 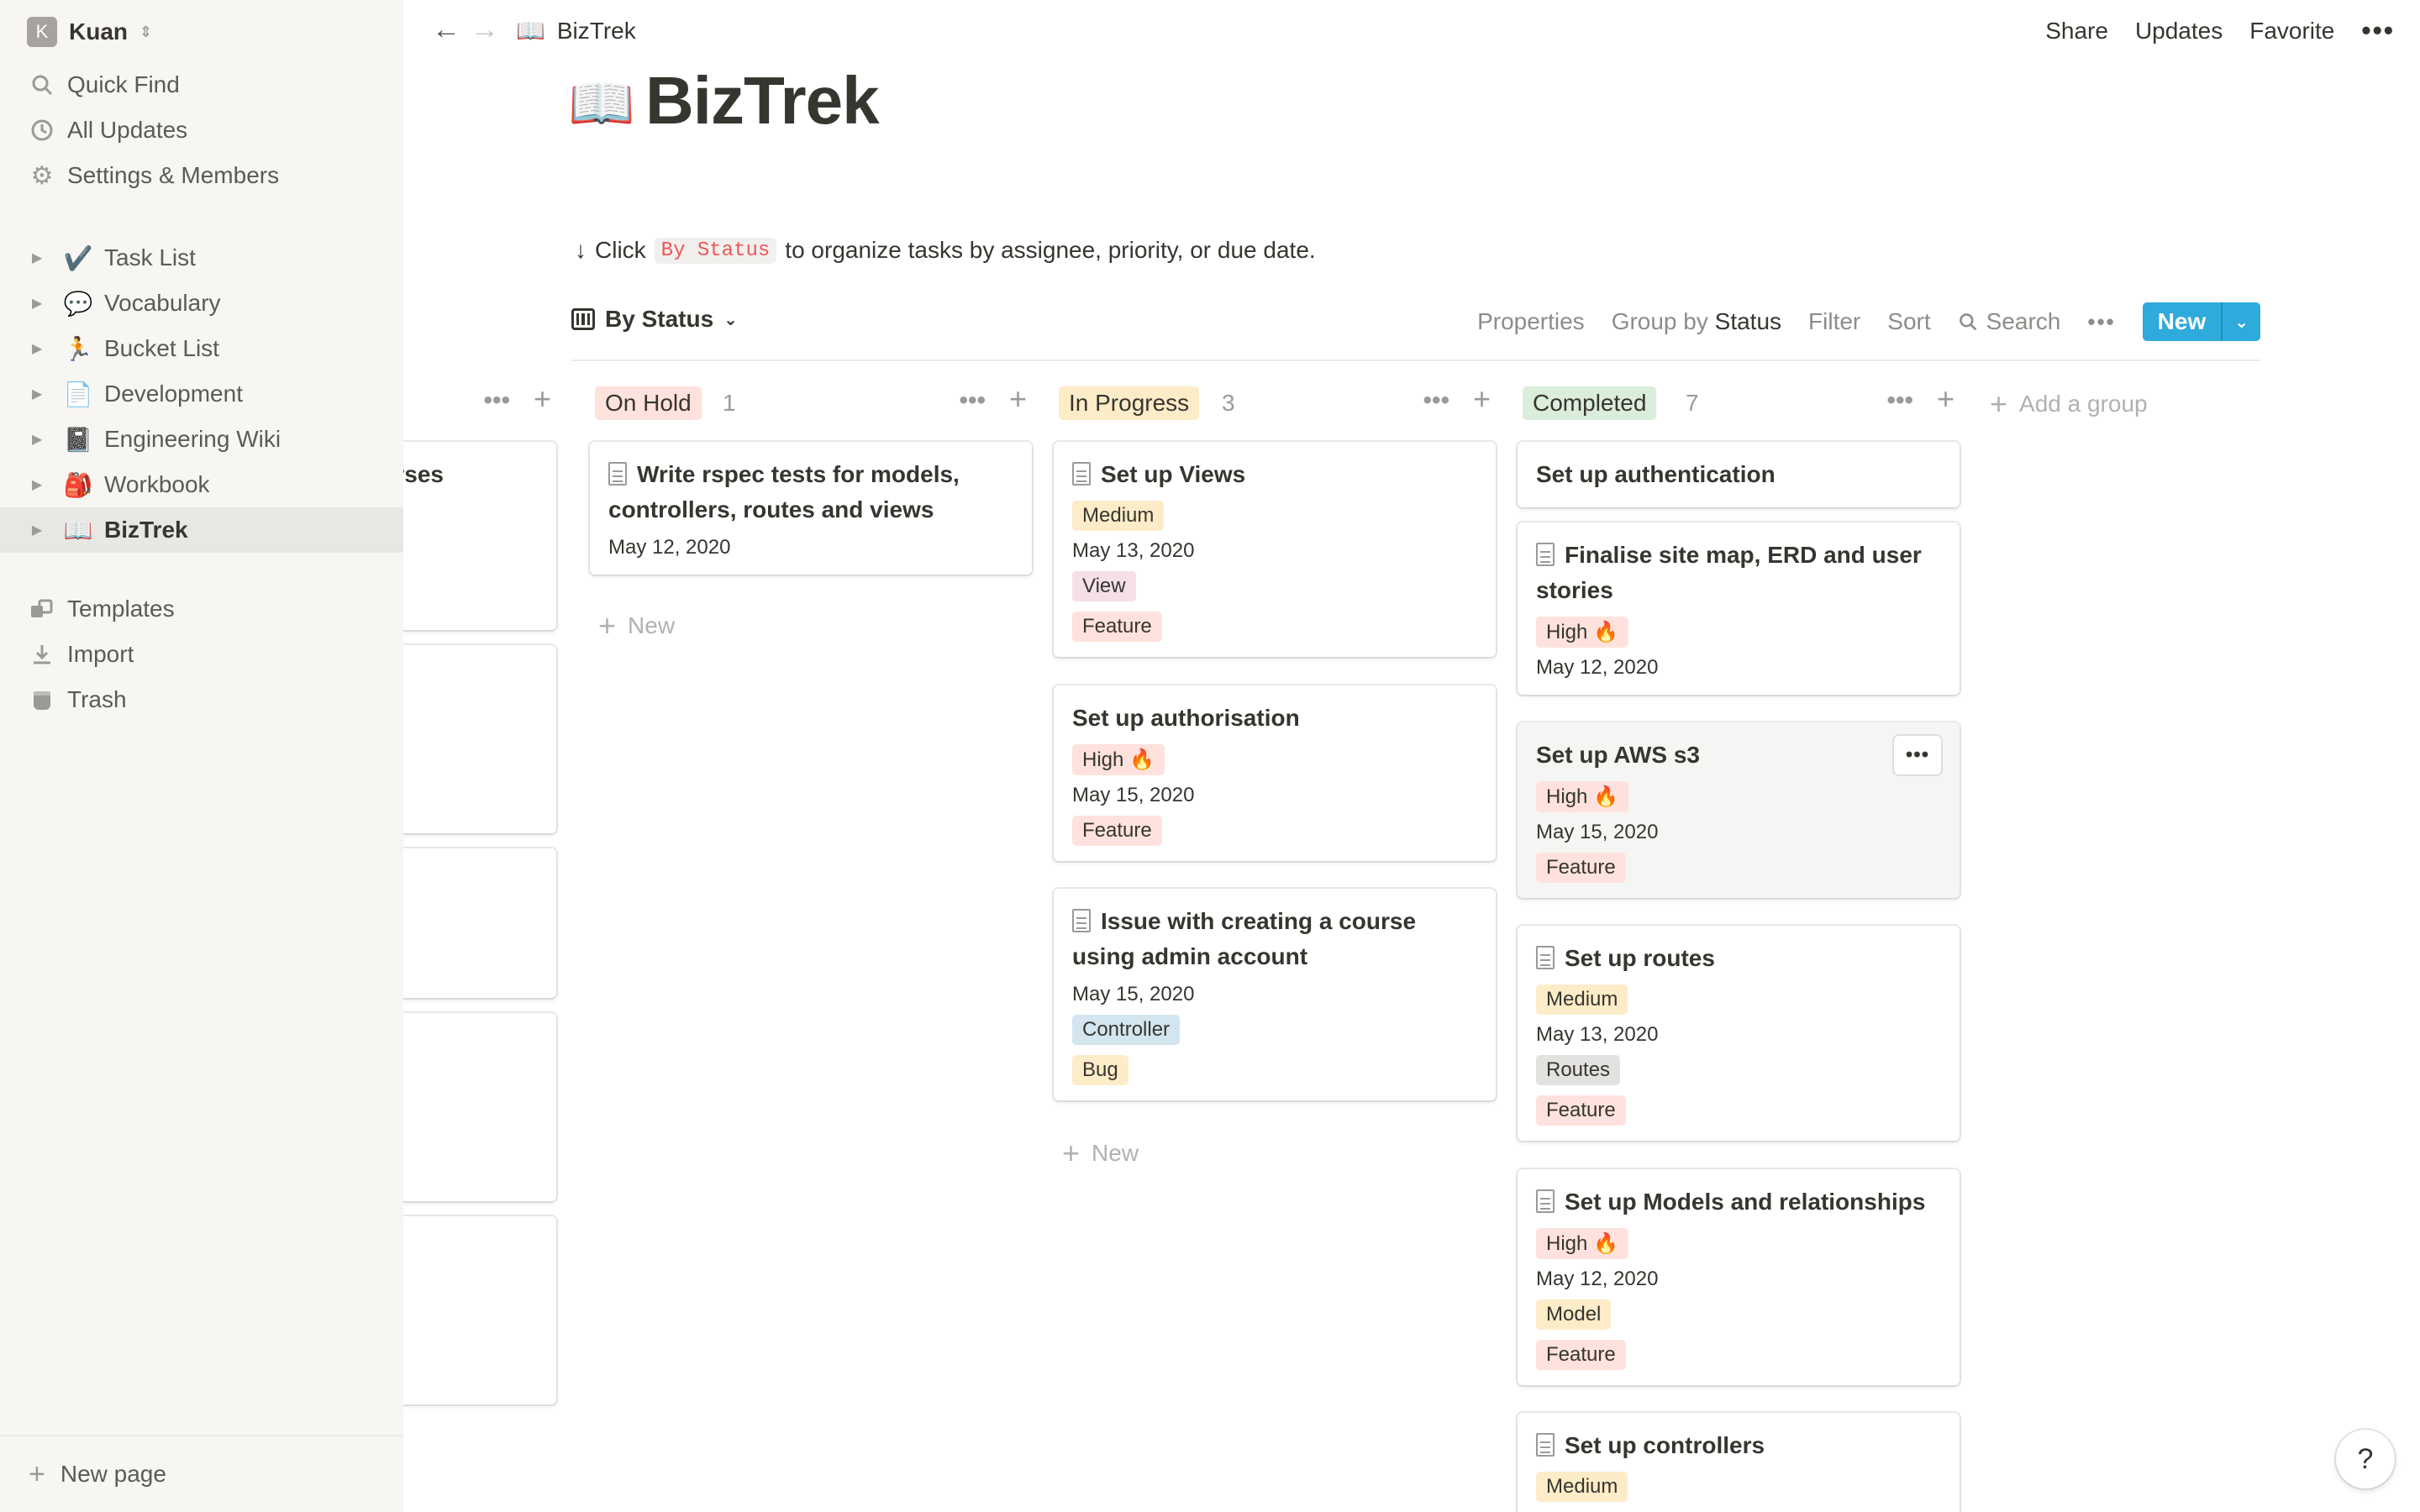 I want to click on sidebar-page-workbook: ▶ 🎒 Workbook, so click(x=202, y=484).